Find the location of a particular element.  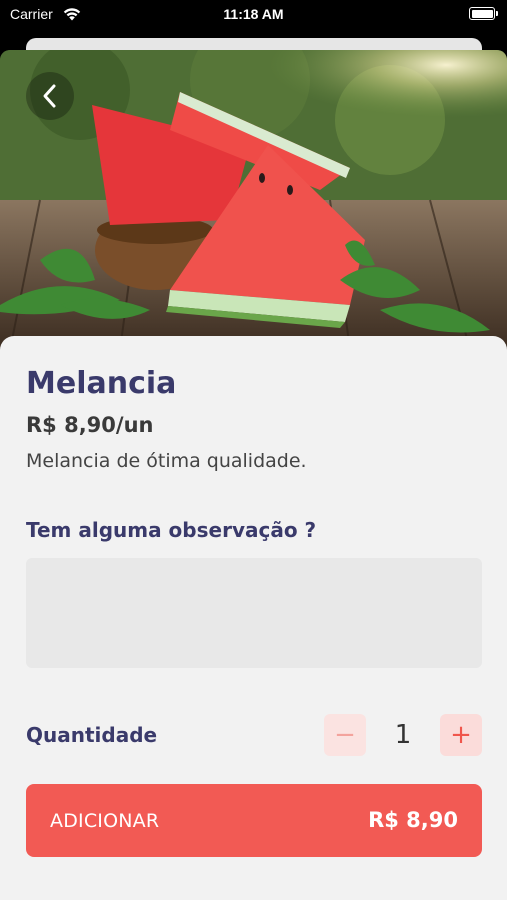

back-button is located at coordinates (50, 96).